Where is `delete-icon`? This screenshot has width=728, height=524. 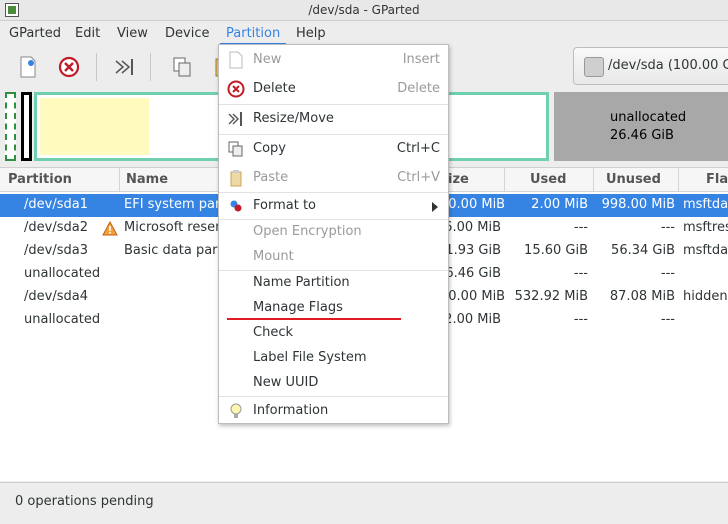
delete-icon is located at coordinates (236, 89).